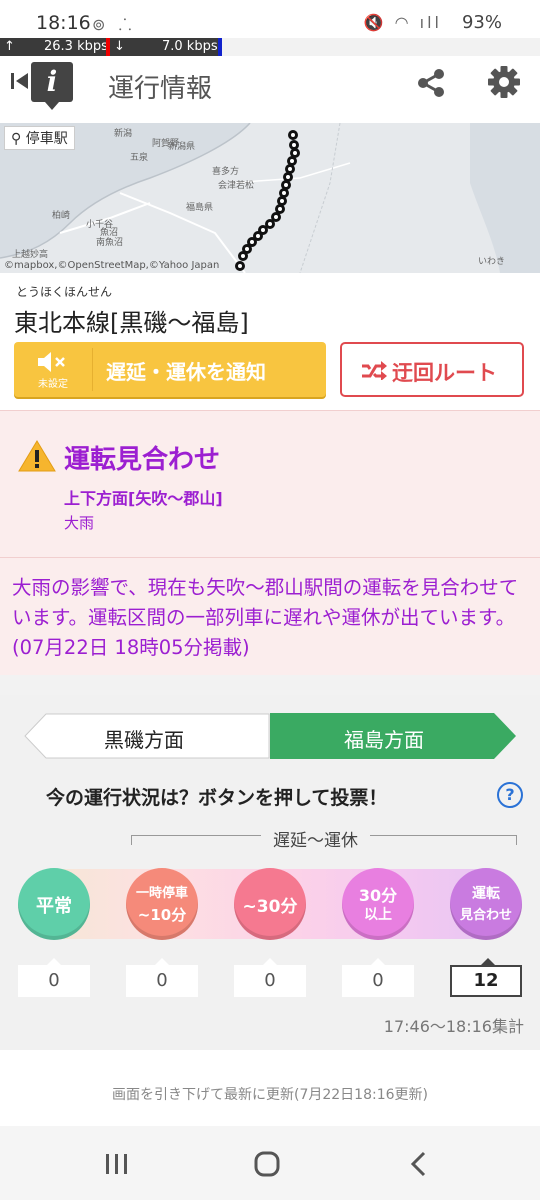 This screenshot has width=540, height=1200. I want to click on share-icon, so click(431, 83).